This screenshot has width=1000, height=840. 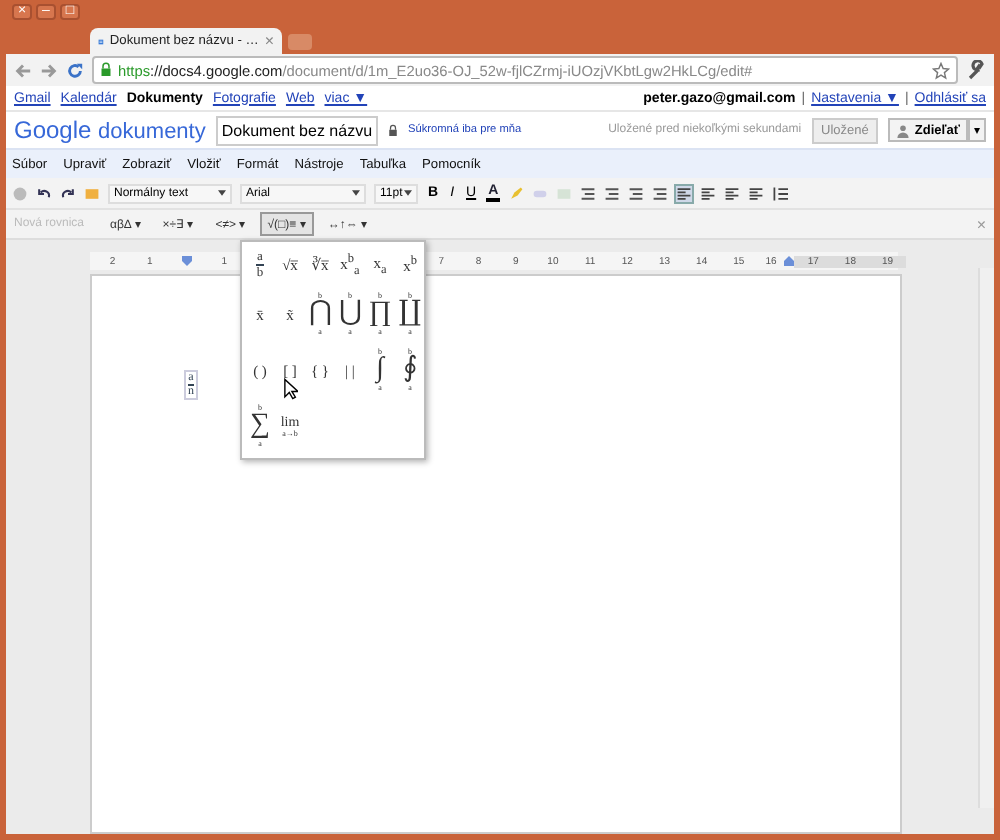 What do you see at coordinates (23, 70) in the screenshot?
I see `back-icon` at bounding box center [23, 70].